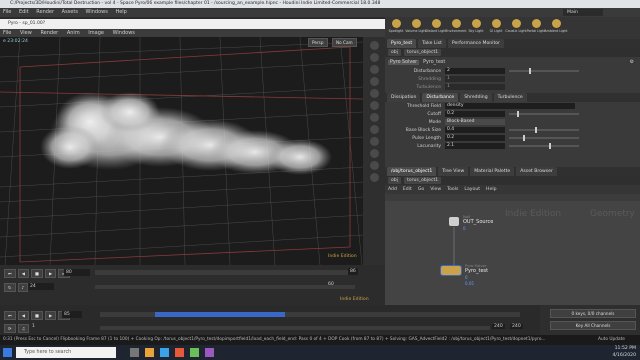  I want to click on net-menu-tools: Tools, so click(452, 189).